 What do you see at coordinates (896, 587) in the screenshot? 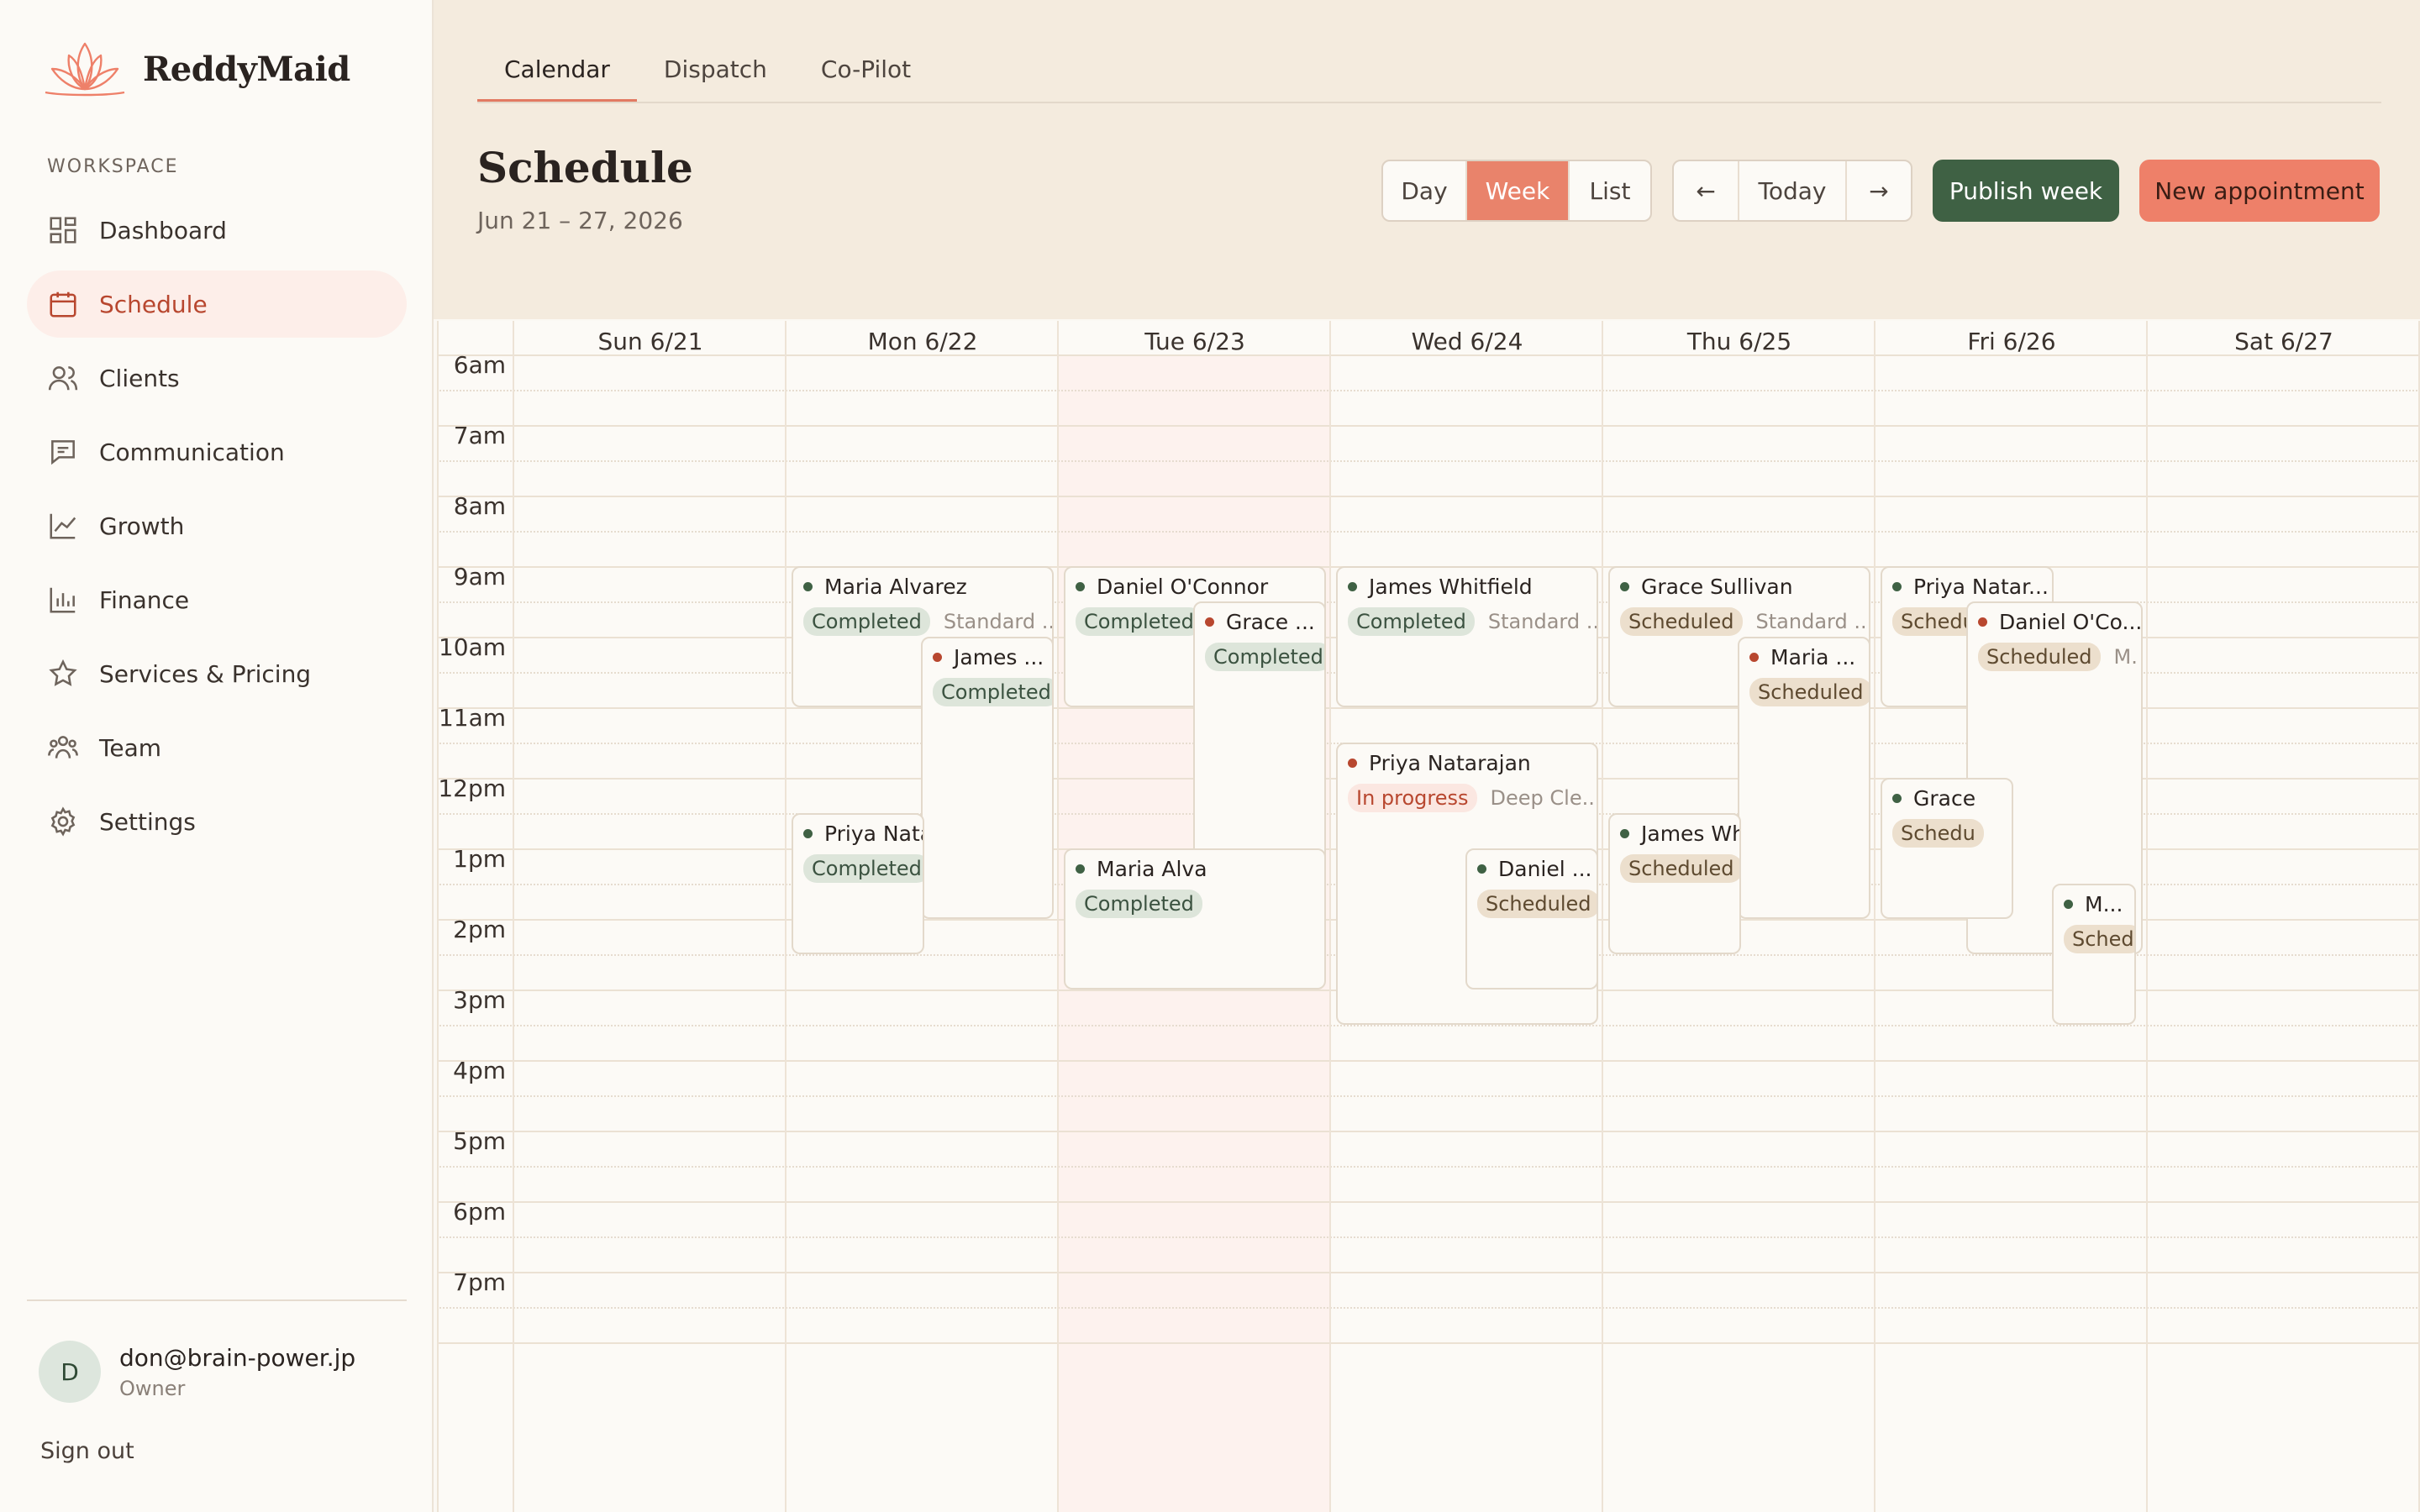
I see `client-name: Maria Alvarez` at bounding box center [896, 587].